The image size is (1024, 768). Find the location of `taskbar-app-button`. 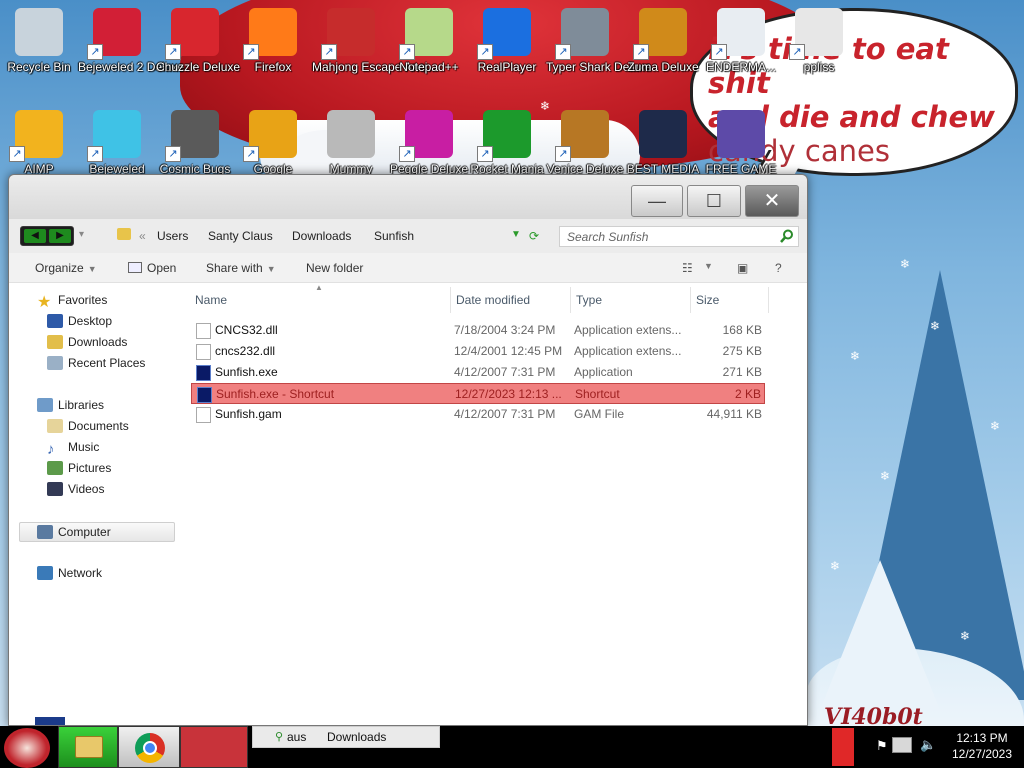

taskbar-app-button is located at coordinates (214, 747).